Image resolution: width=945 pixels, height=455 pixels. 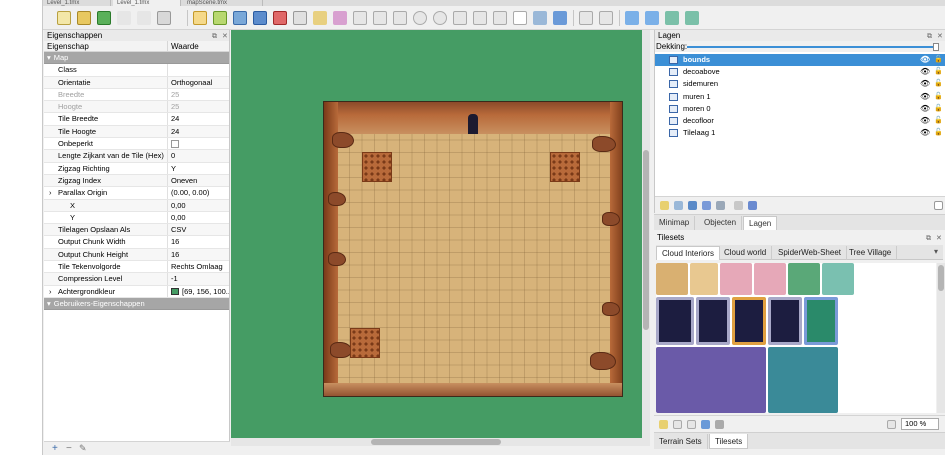 I want to click on zoom-icon, so click(x=891, y=424).